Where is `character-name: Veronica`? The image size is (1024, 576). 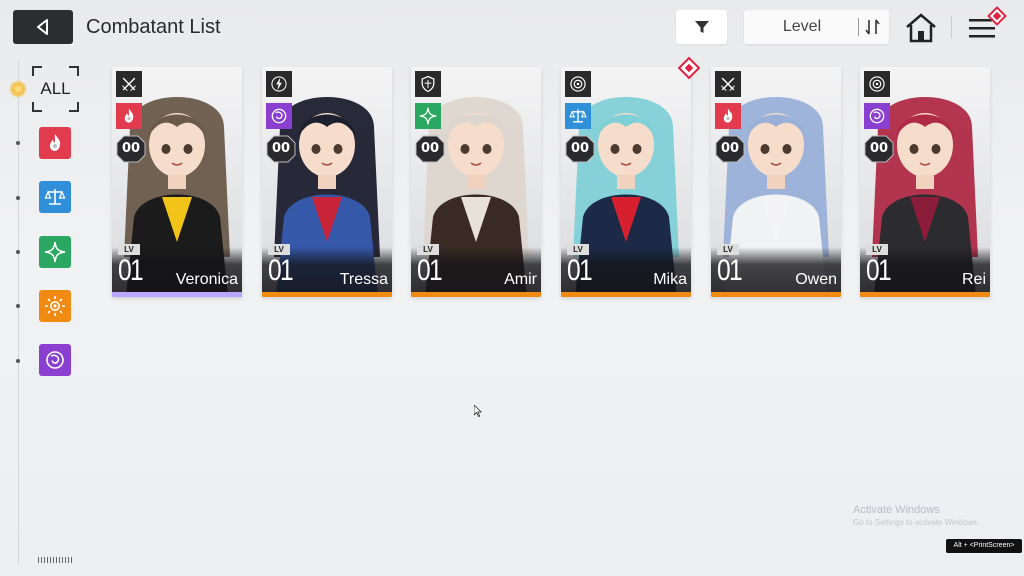
character-name: Veronica is located at coordinates (206, 279).